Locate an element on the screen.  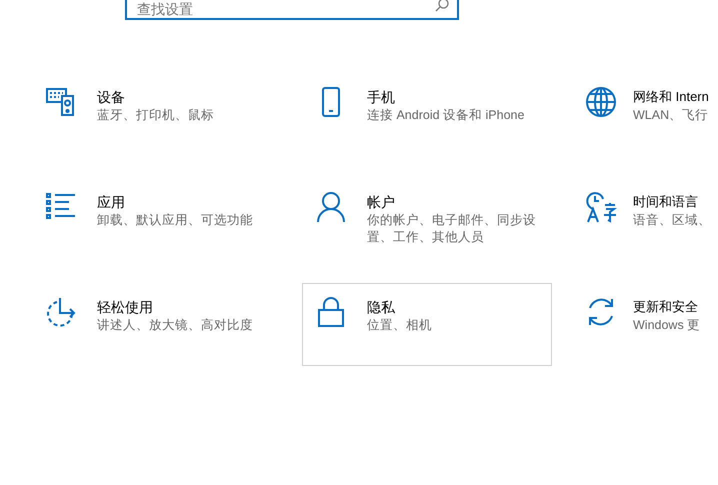
globe-icon is located at coordinates (601, 102).